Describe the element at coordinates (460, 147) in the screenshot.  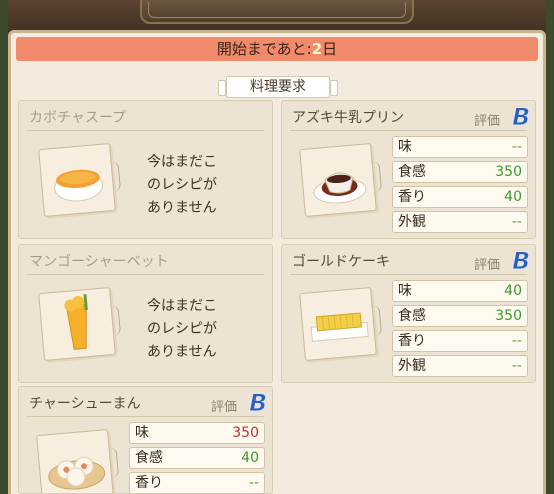
I see `stat-taste: 味 --` at that location.